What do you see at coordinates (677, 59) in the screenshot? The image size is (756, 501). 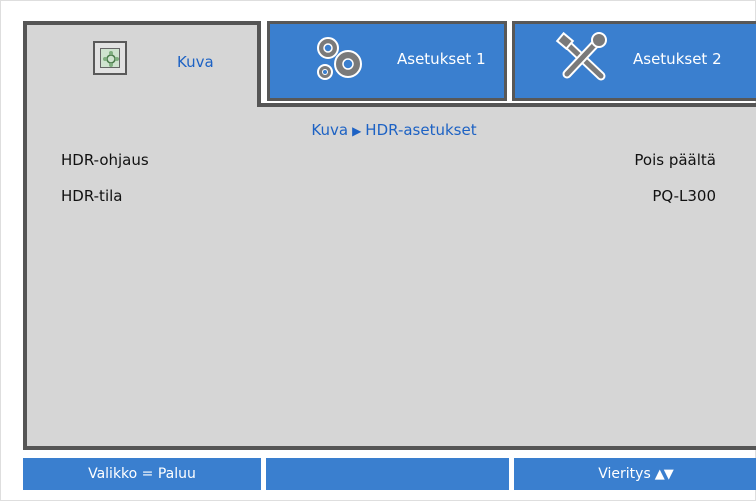 I see `tab-label: Asetukset 2` at bounding box center [677, 59].